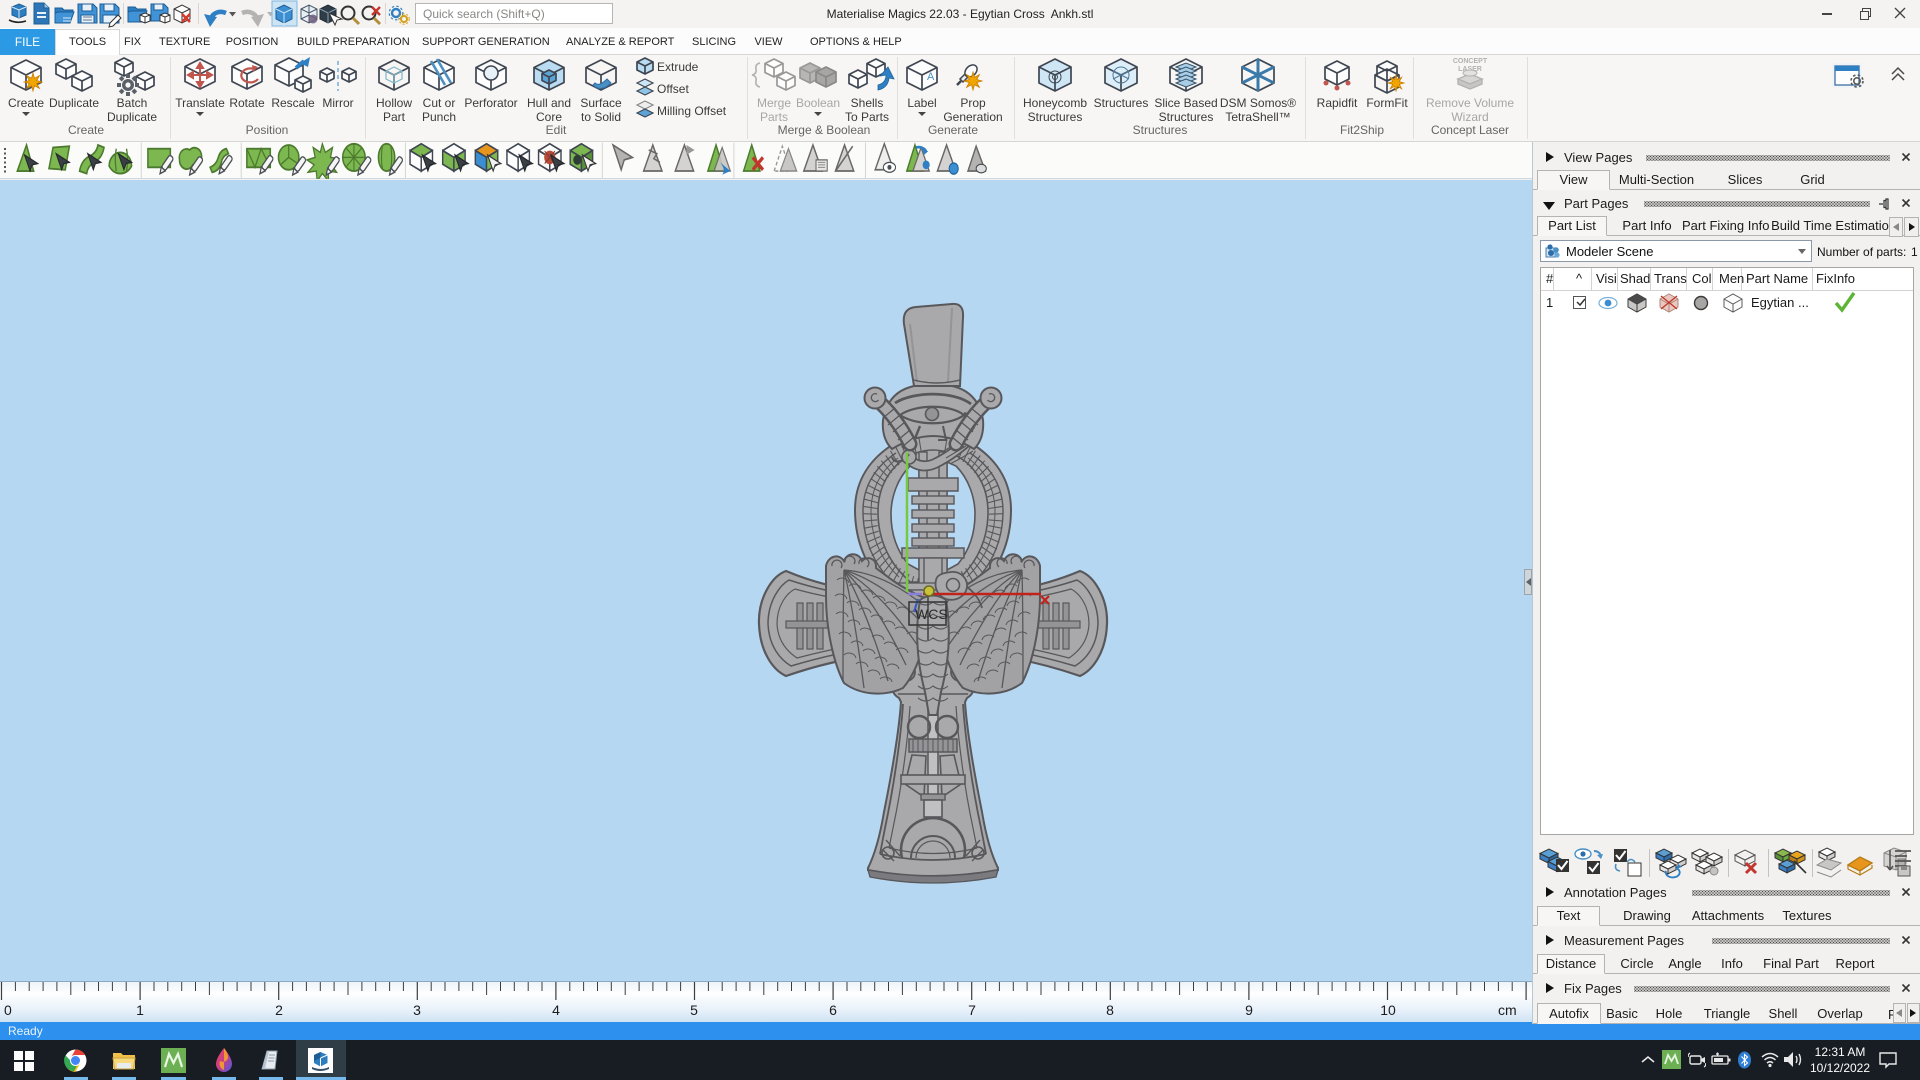 This screenshot has height=1080, width=1920. What do you see at coordinates (1249, 1010) in the screenshot?
I see `svg-text: 9` at bounding box center [1249, 1010].